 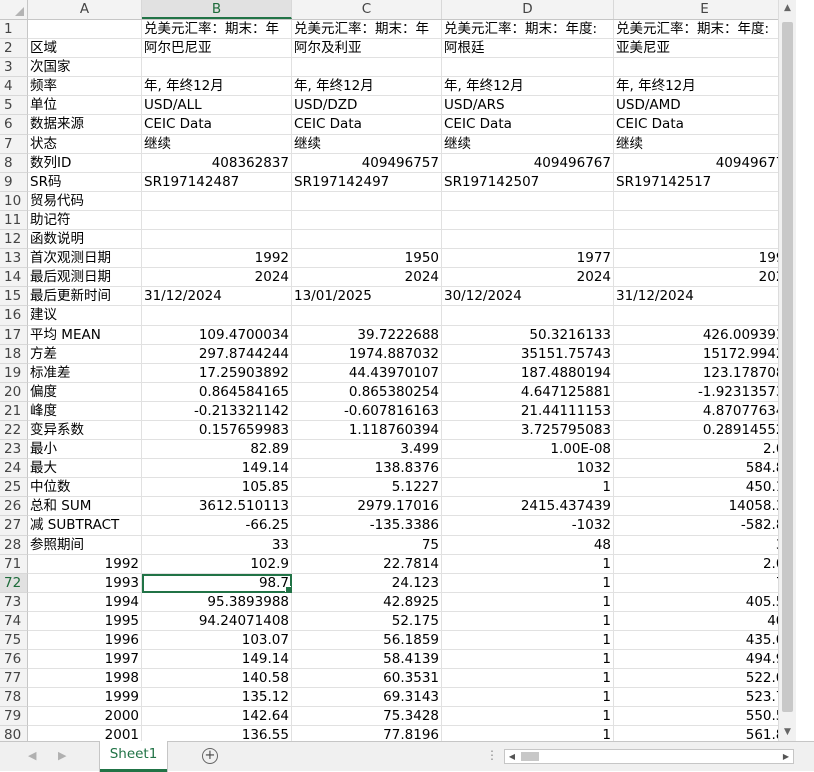 What do you see at coordinates (217, 602) in the screenshot?
I see `cell-b73: 95.3893988` at bounding box center [217, 602].